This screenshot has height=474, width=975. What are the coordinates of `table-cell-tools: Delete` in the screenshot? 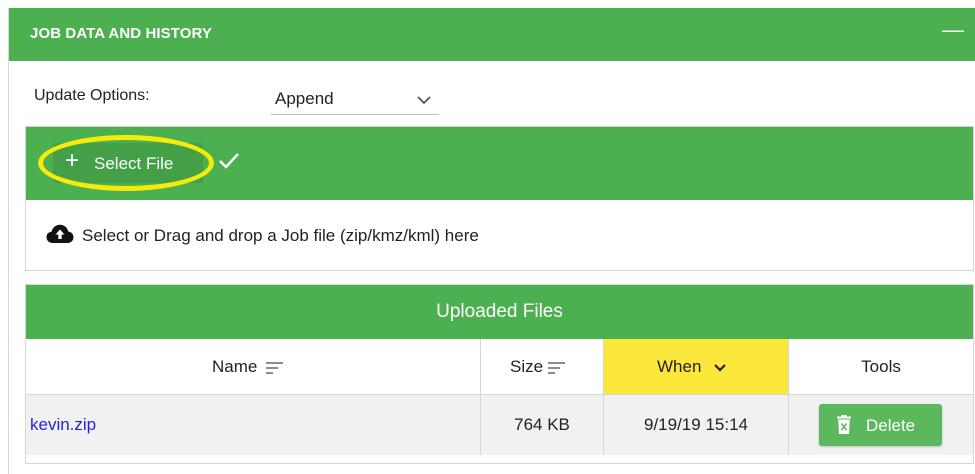 It's located at (881, 425).